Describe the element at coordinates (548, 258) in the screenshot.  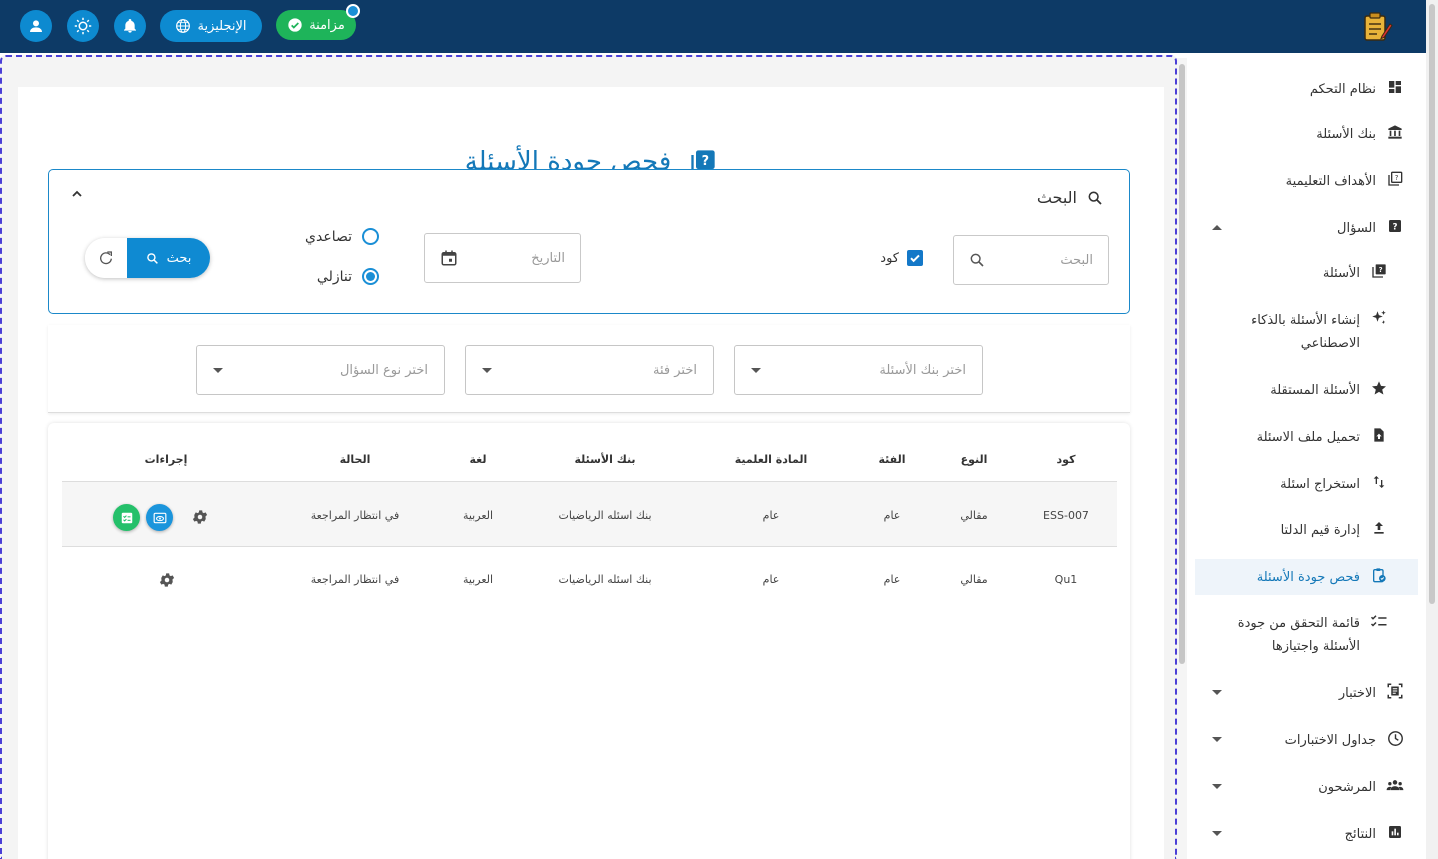
I see `date-input-placeholder: التاريخ` at that location.